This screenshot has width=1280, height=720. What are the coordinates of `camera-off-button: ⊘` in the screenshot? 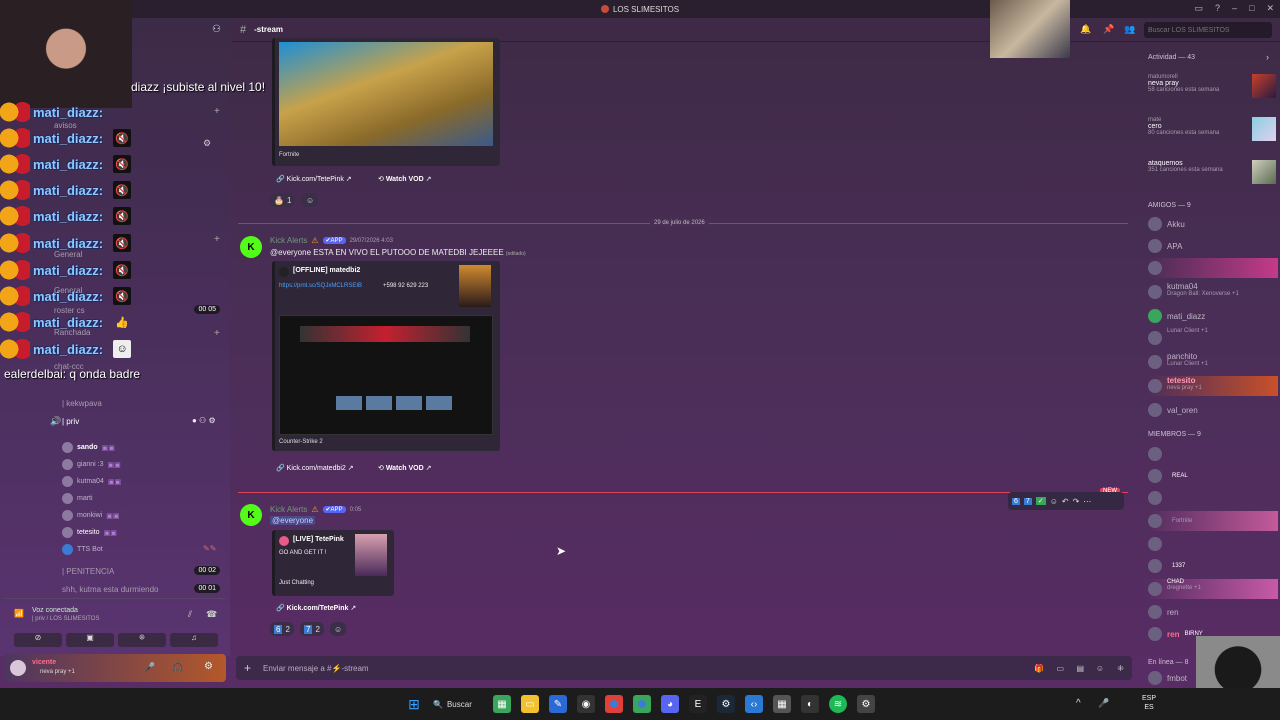 It's located at (38, 640).